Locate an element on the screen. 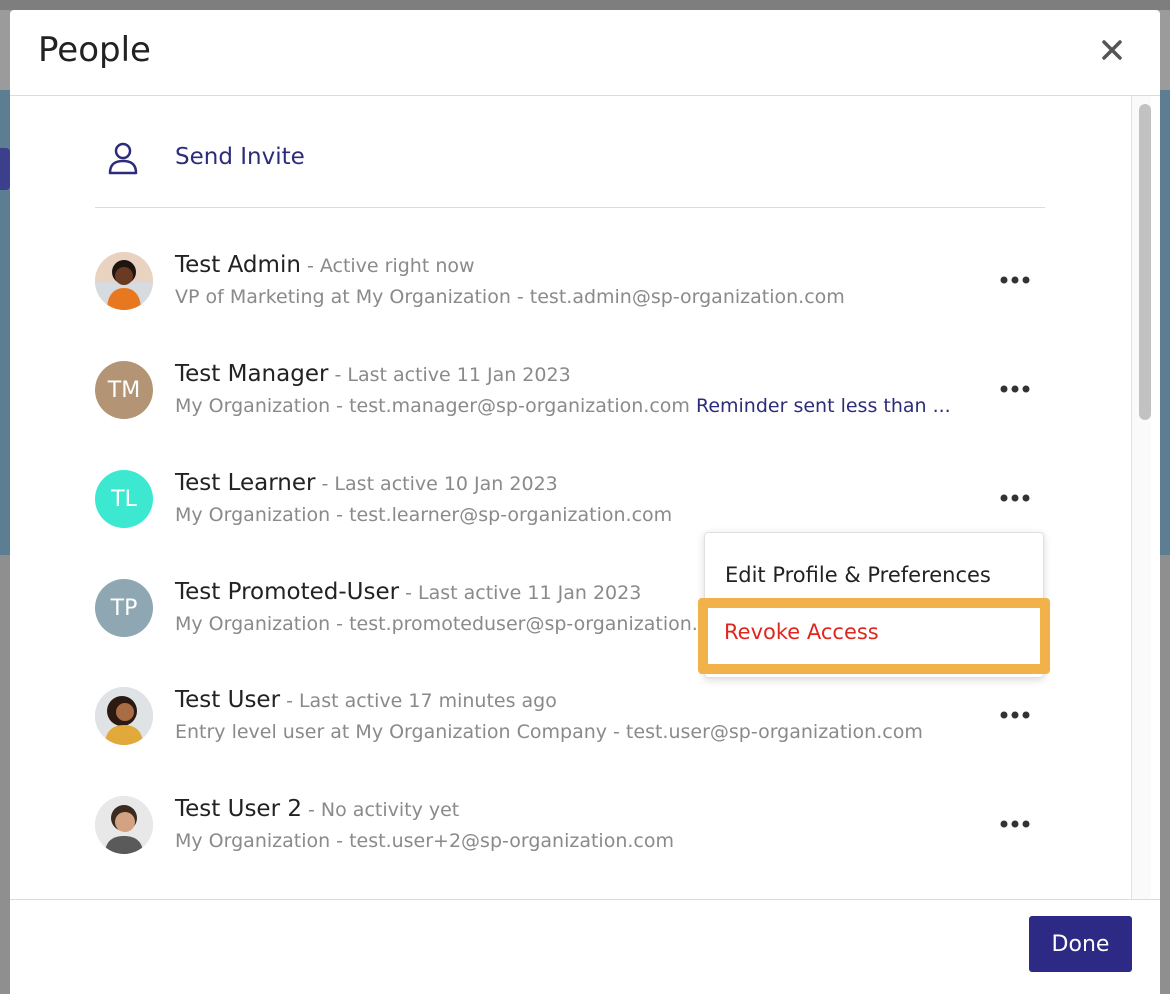 This screenshot has height=994, width=1170. avatar-initials: TM is located at coordinates (124, 390).